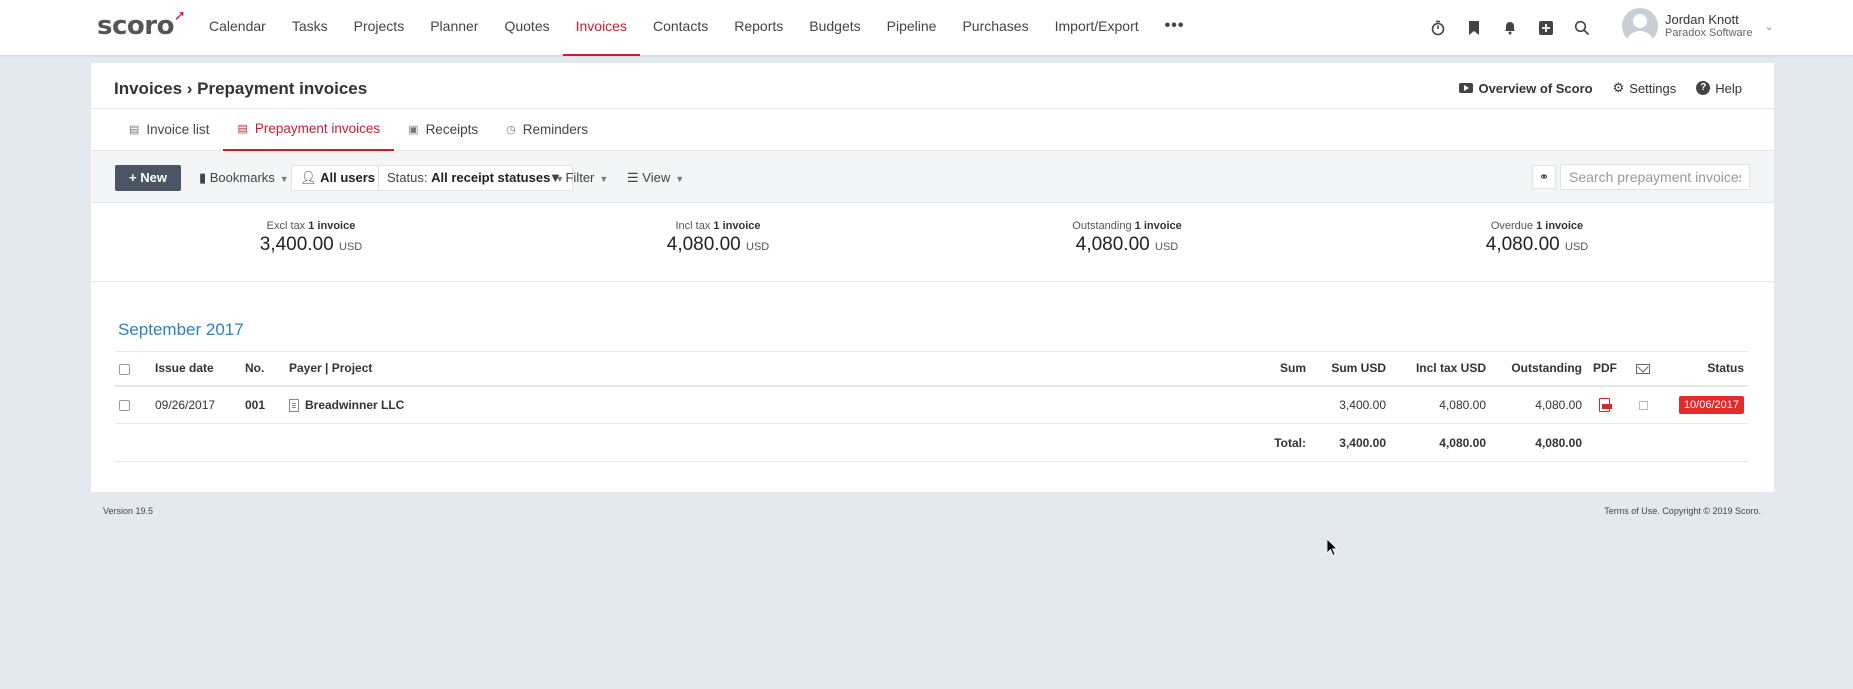 The image size is (1853, 689). What do you see at coordinates (1127, 237) in the screenshot?
I see `summary-outstanding: Outstanding 1 invoice 4,080.00 USD` at bounding box center [1127, 237].